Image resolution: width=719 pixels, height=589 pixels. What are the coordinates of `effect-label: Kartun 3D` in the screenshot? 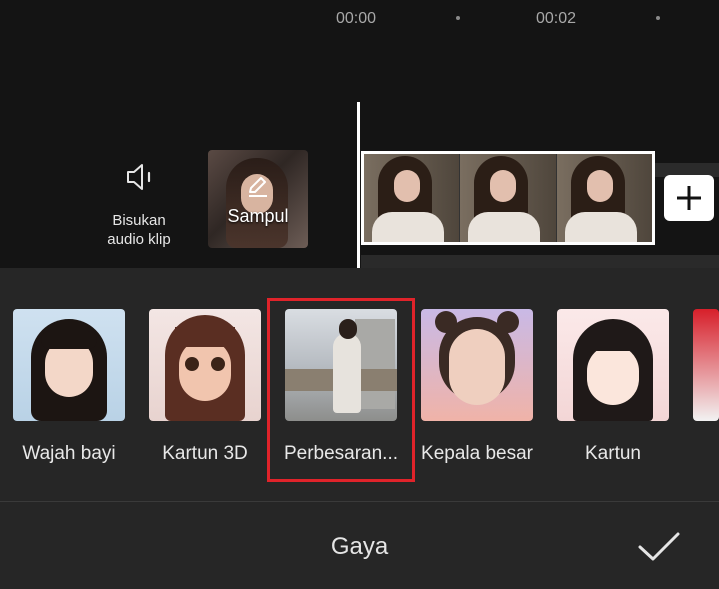 It's located at (205, 453).